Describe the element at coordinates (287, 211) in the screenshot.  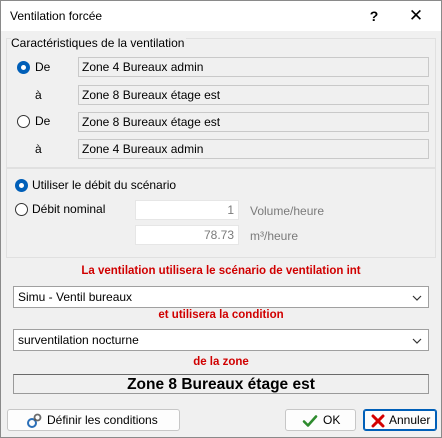
I see `volume-per-hour-unit: Volume/heure` at that location.